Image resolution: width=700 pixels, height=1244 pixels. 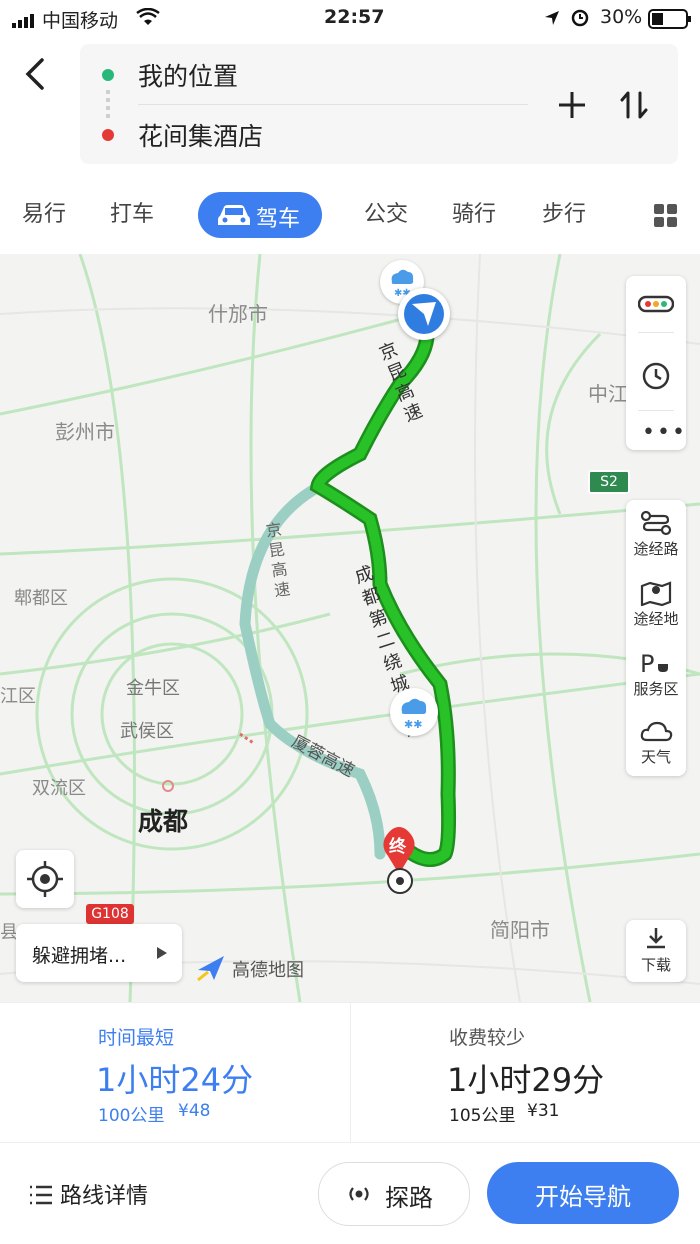 I want to click on map-place-label: 中江, so click(x=608, y=394).